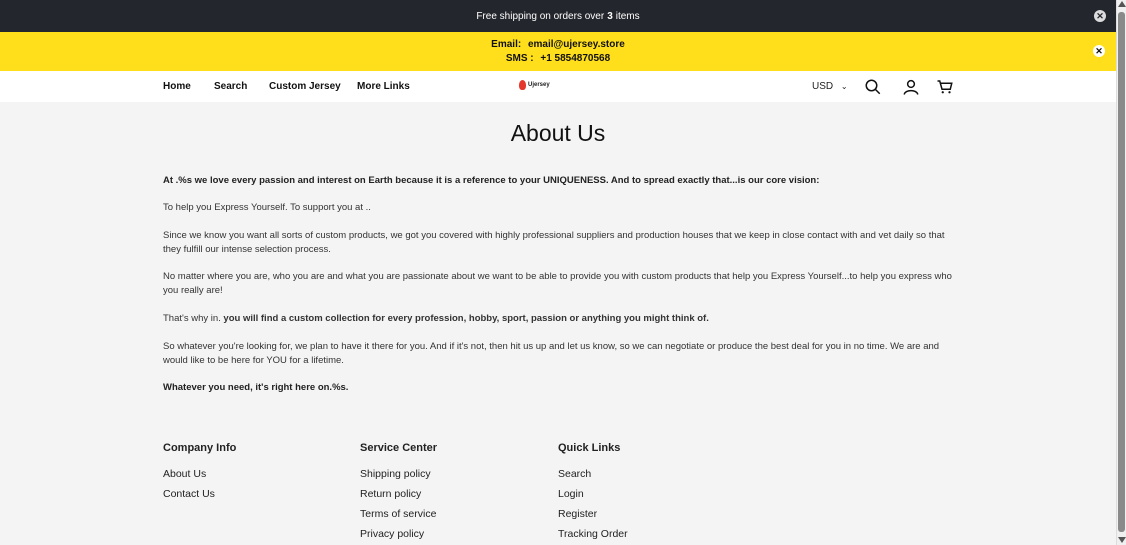 The image size is (1126, 545). What do you see at coordinates (522, 85) in the screenshot?
I see `flame-icon` at bounding box center [522, 85].